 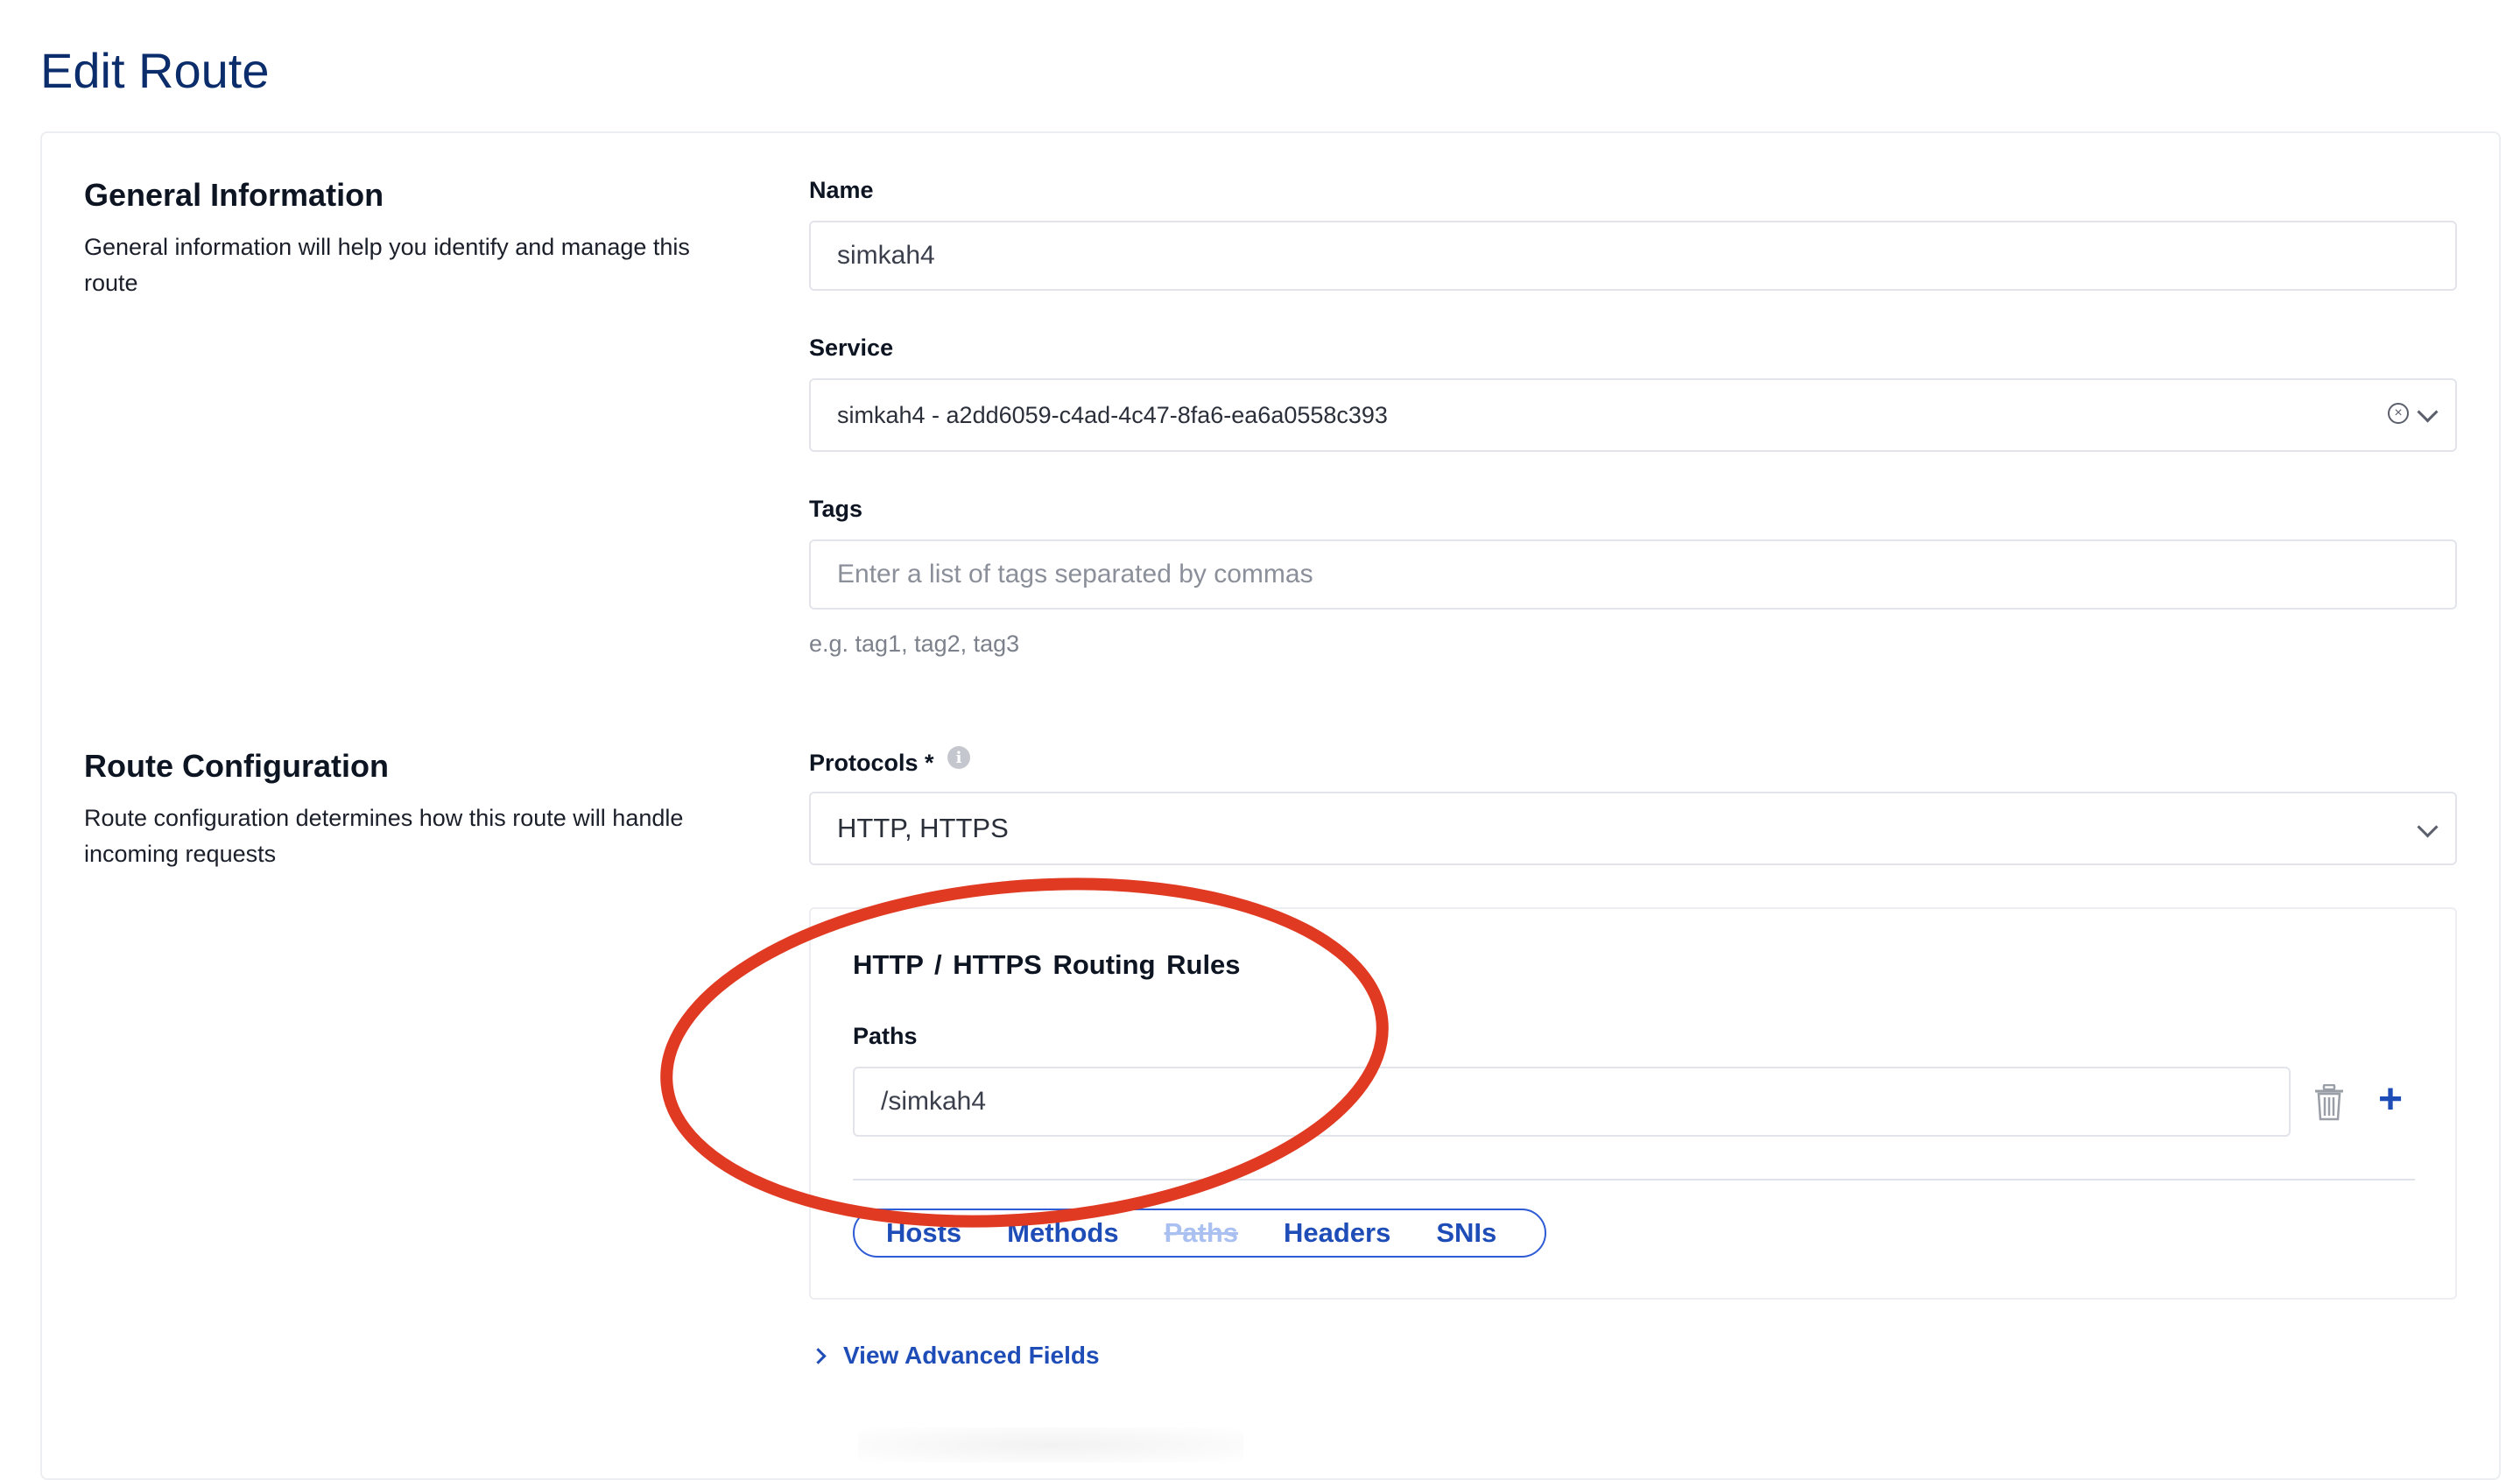 What do you see at coordinates (1062, 1233) in the screenshot?
I see `rule-tab-methods: Methods` at bounding box center [1062, 1233].